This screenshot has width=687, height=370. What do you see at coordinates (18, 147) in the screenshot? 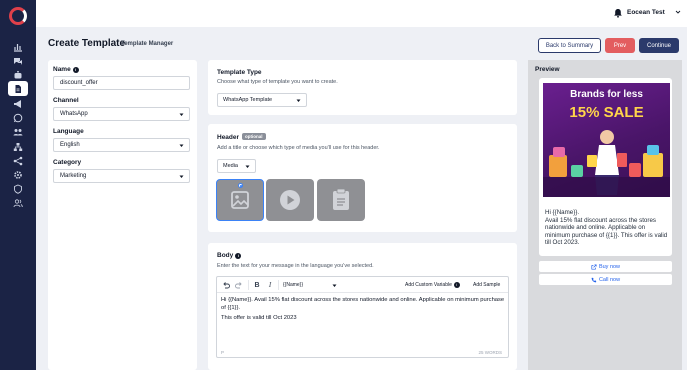
I see `org-chart-icon` at bounding box center [18, 147].